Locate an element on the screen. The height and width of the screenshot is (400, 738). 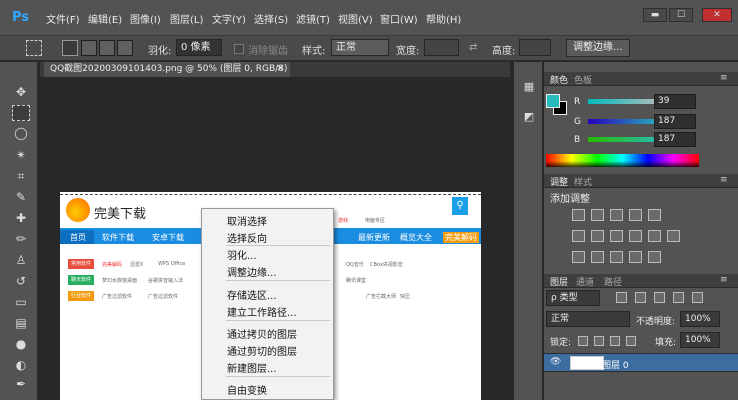
filter-smart-icon is located at coordinates (697, 297).